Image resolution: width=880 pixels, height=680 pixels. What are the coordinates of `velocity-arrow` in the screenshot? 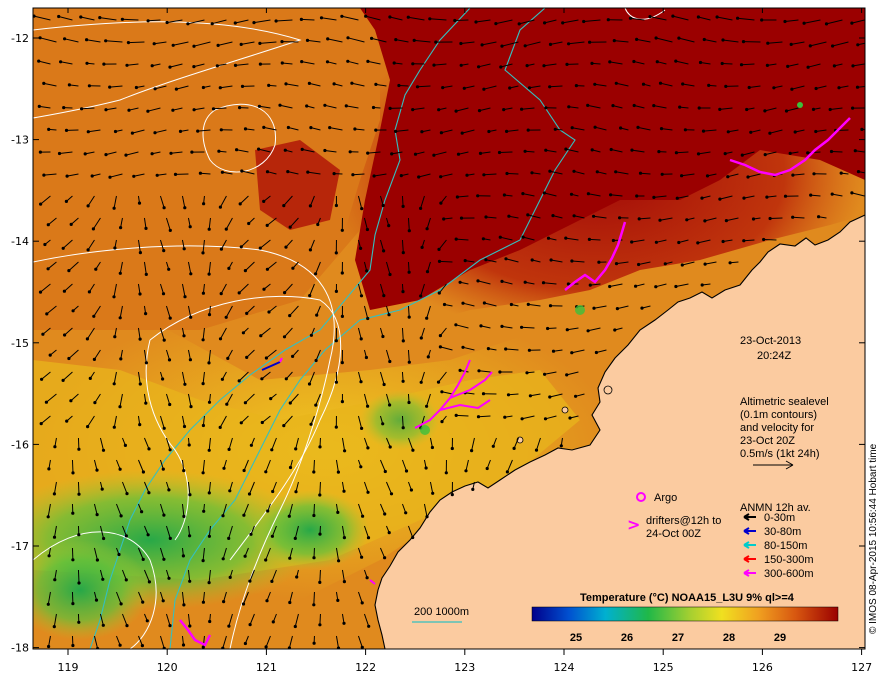 It's located at (308, 19).